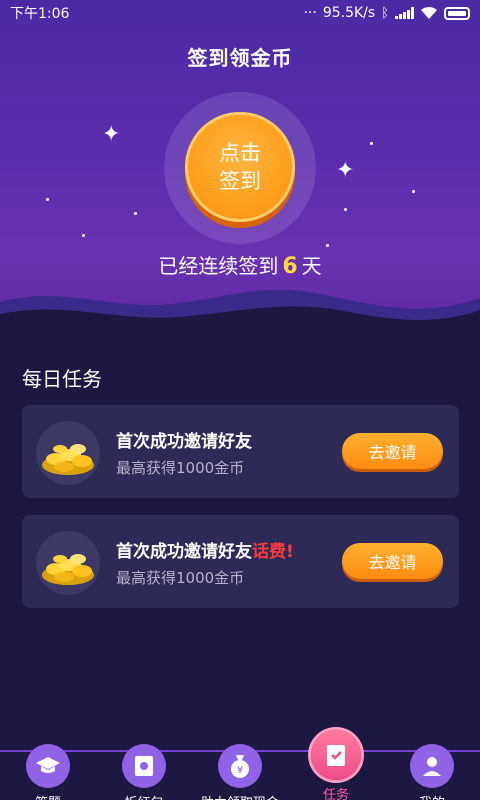  I want to click on nav-item-tasks: 任务, so click(336, 765).